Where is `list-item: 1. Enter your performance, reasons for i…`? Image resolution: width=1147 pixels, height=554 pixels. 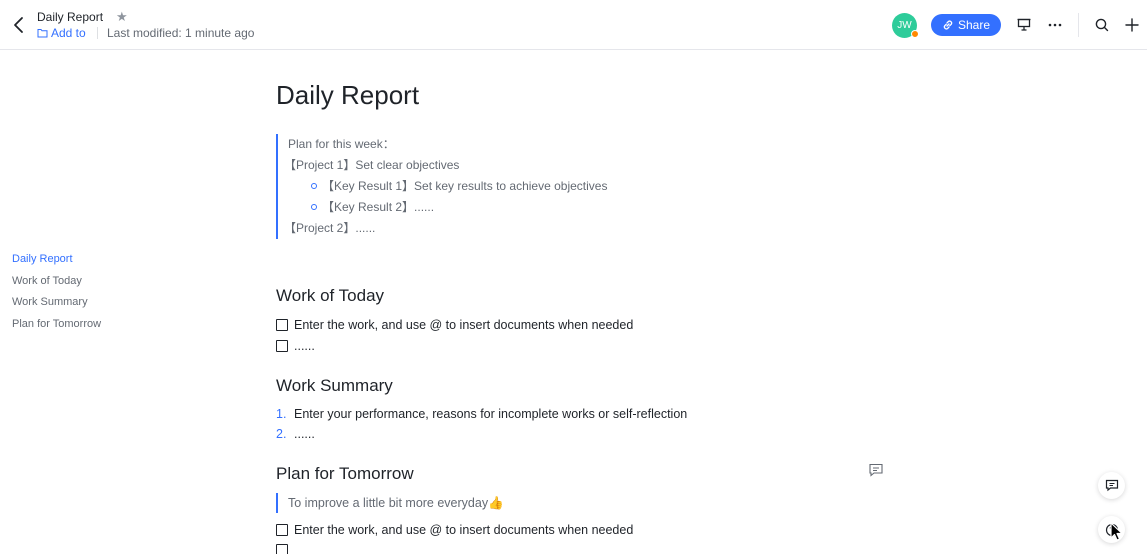
list-item: 1. Enter your performance, reasons for i… is located at coordinates (481, 414).